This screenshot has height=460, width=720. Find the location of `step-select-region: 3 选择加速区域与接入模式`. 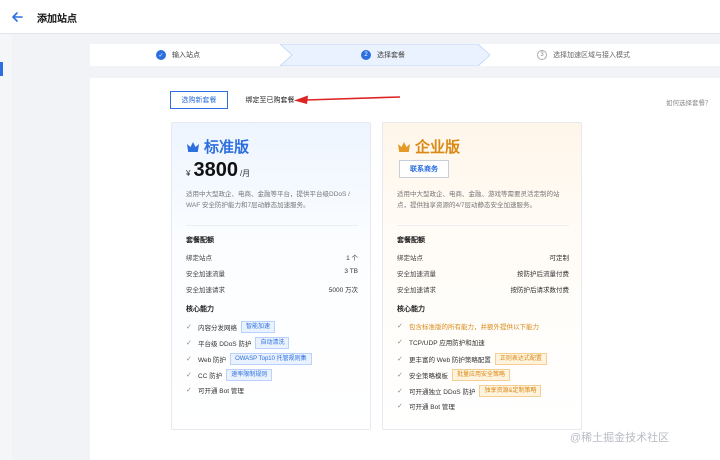

step-select-region: 3 选择加速区域与接入模式 is located at coordinates (583, 55).